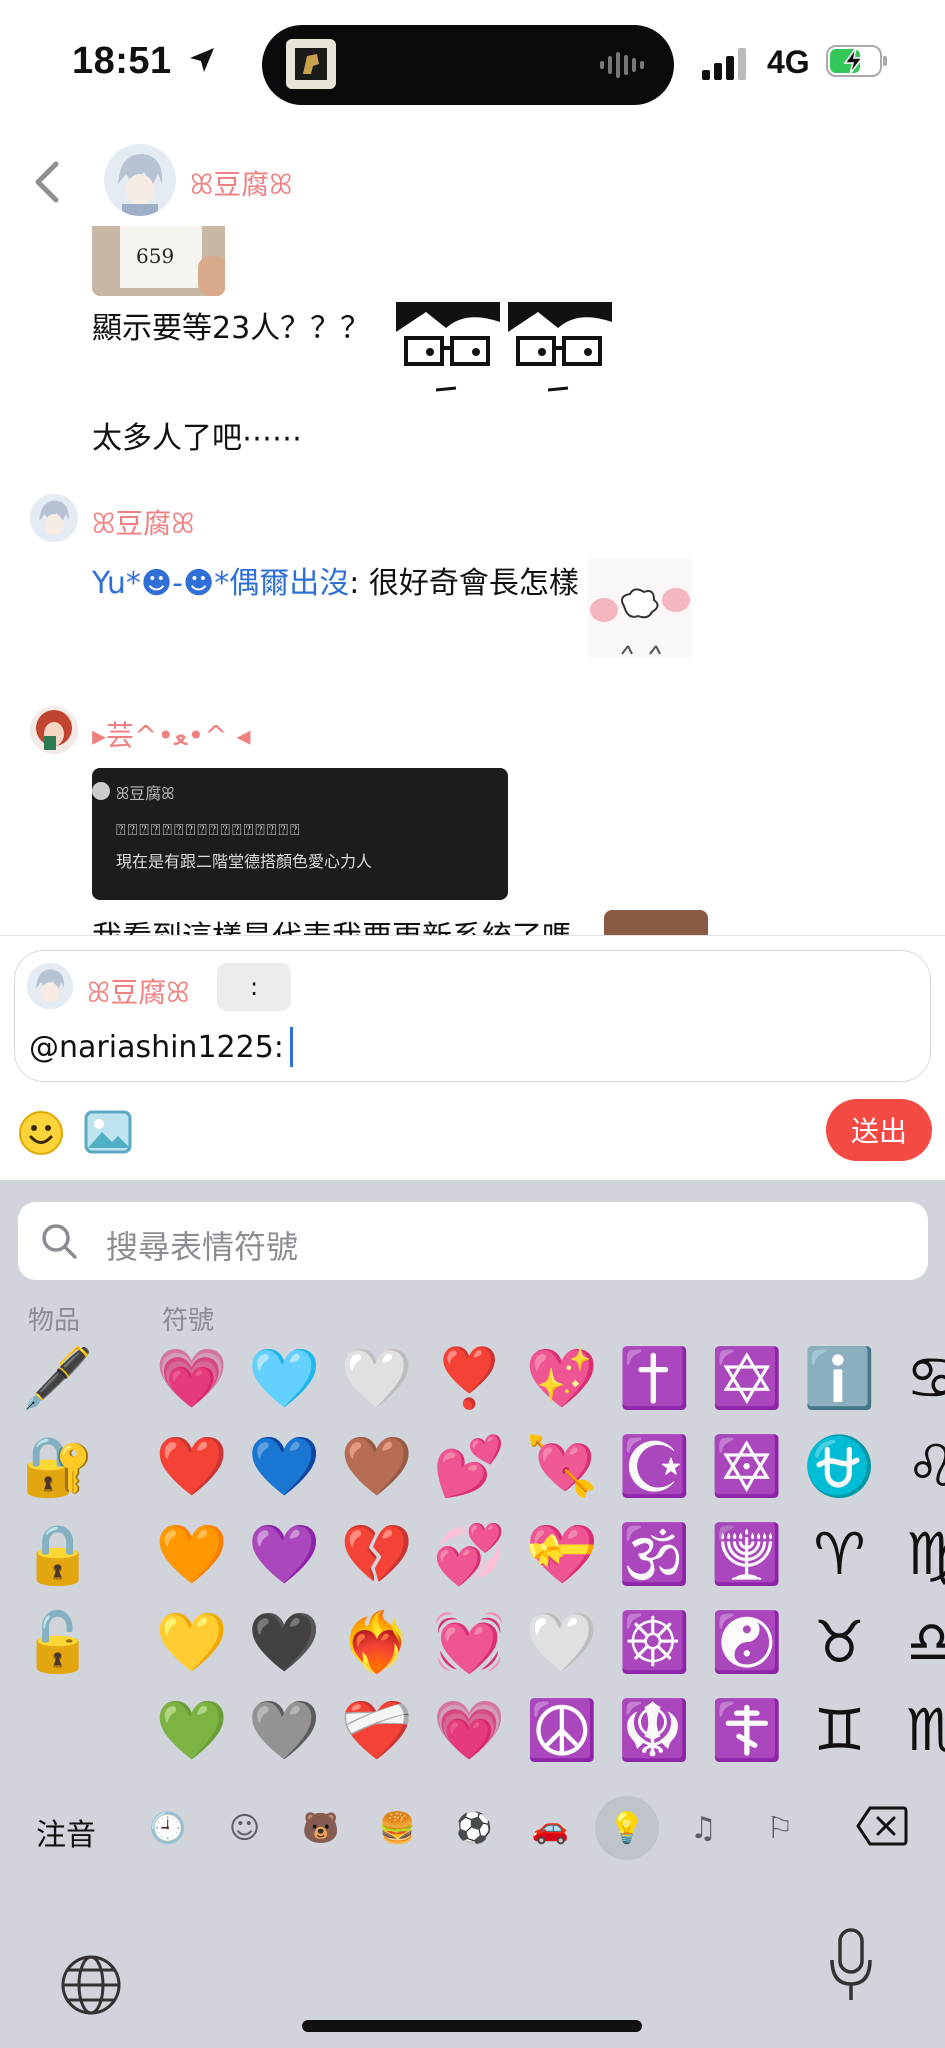 This screenshot has width=945, height=2048. I want to click on tab-flags-icon: ⚐, so click(780, 1828).